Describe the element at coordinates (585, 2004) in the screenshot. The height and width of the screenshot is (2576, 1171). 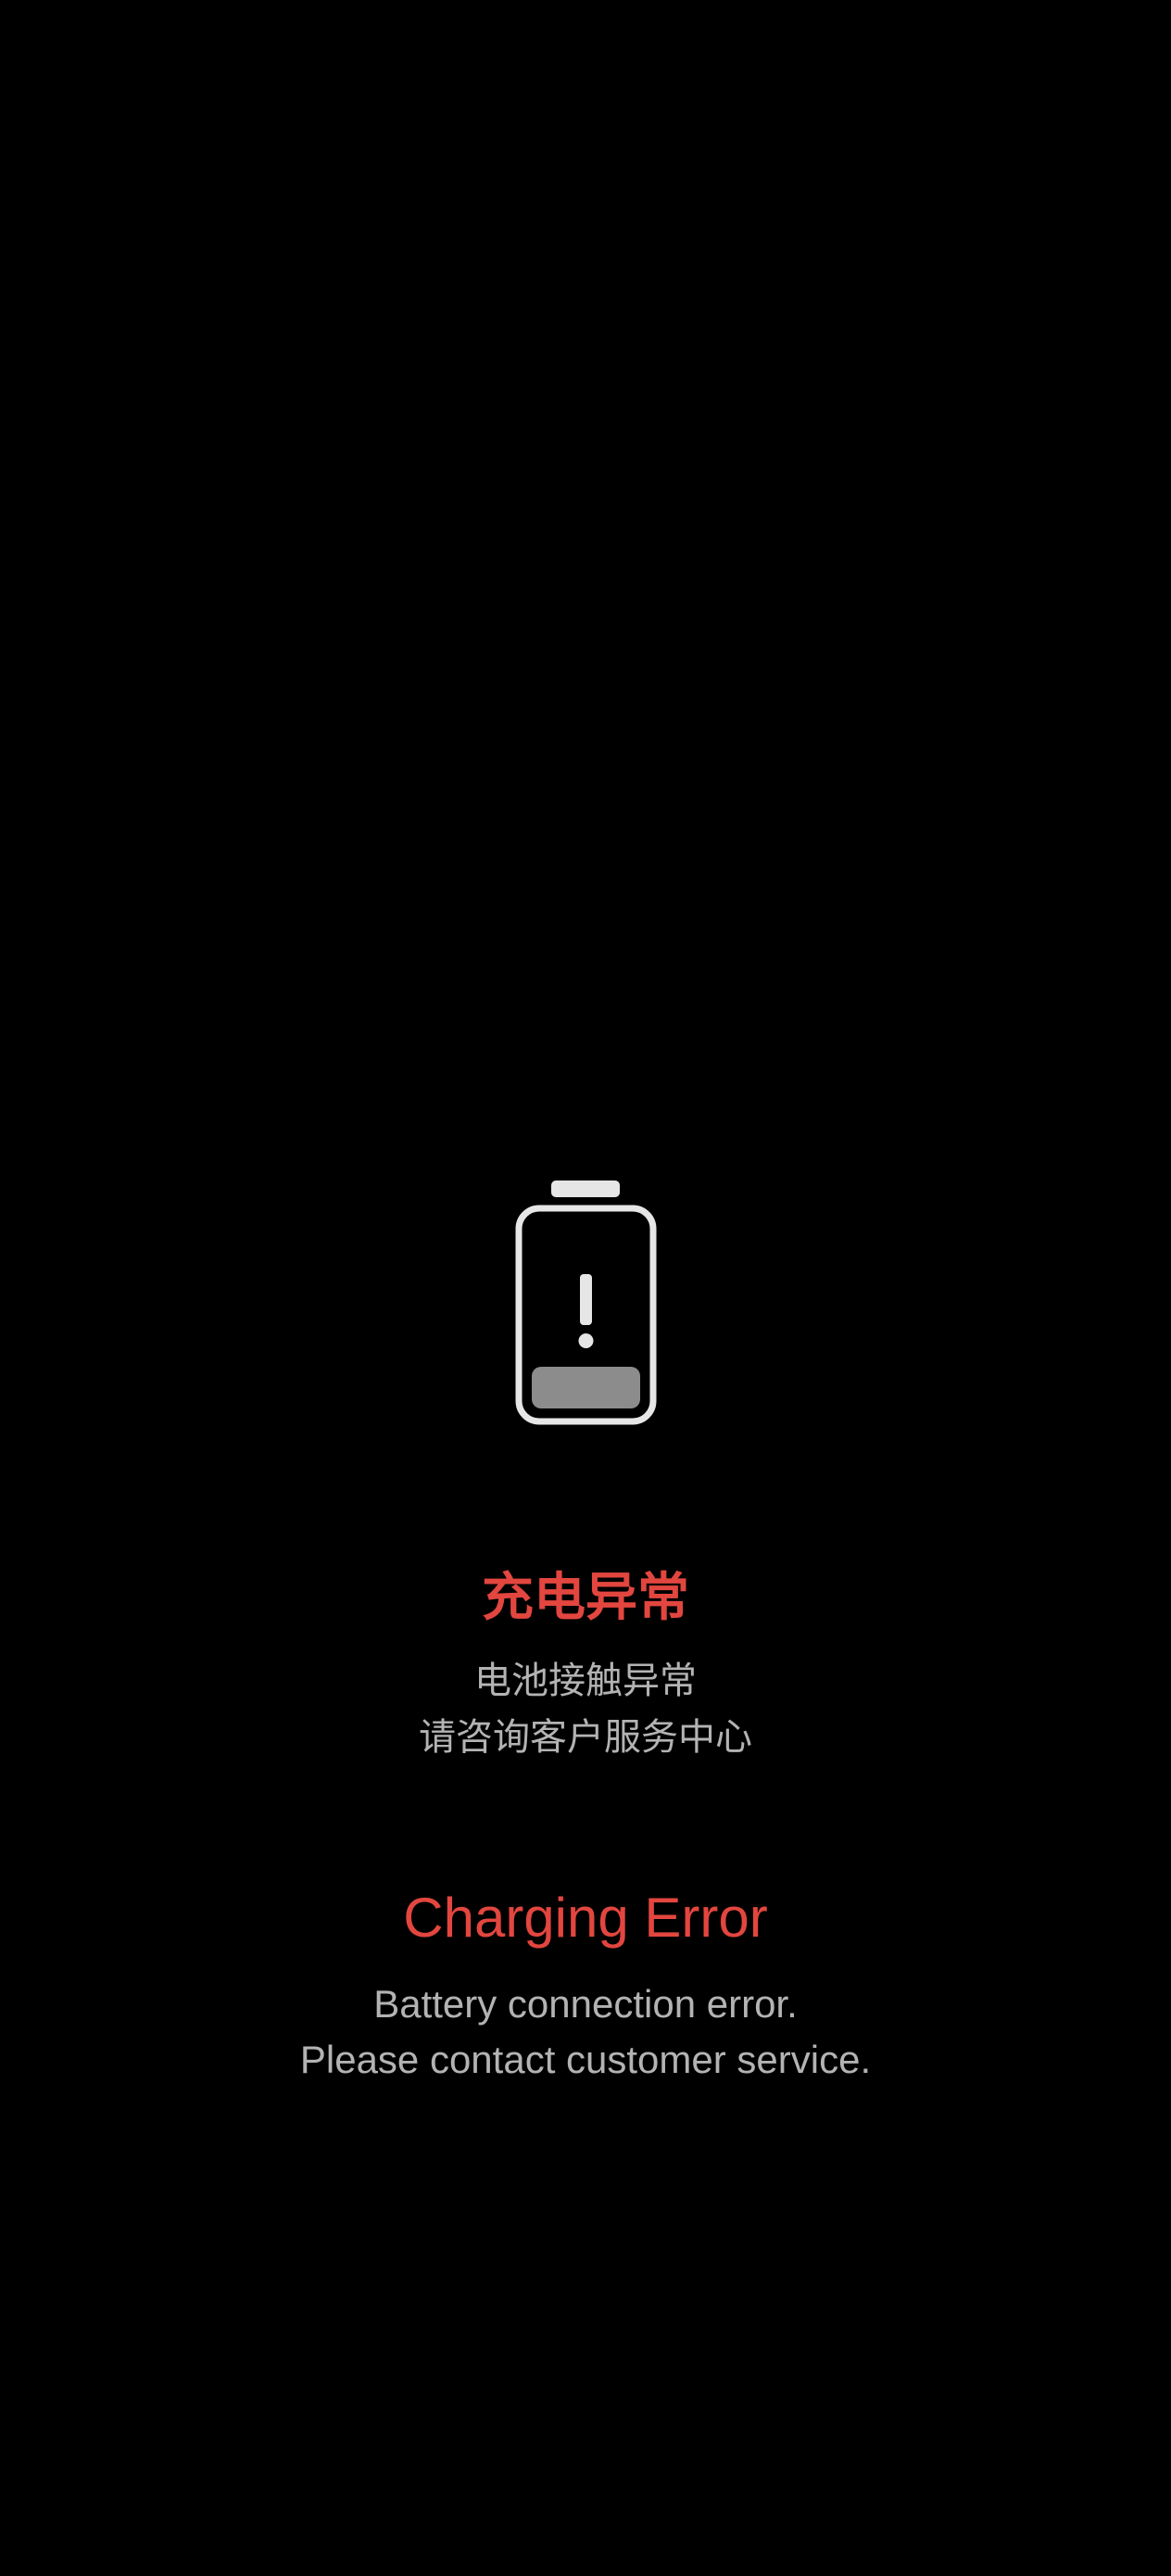
I see `error-message-english-line-1: Battery connection error.` at that location.